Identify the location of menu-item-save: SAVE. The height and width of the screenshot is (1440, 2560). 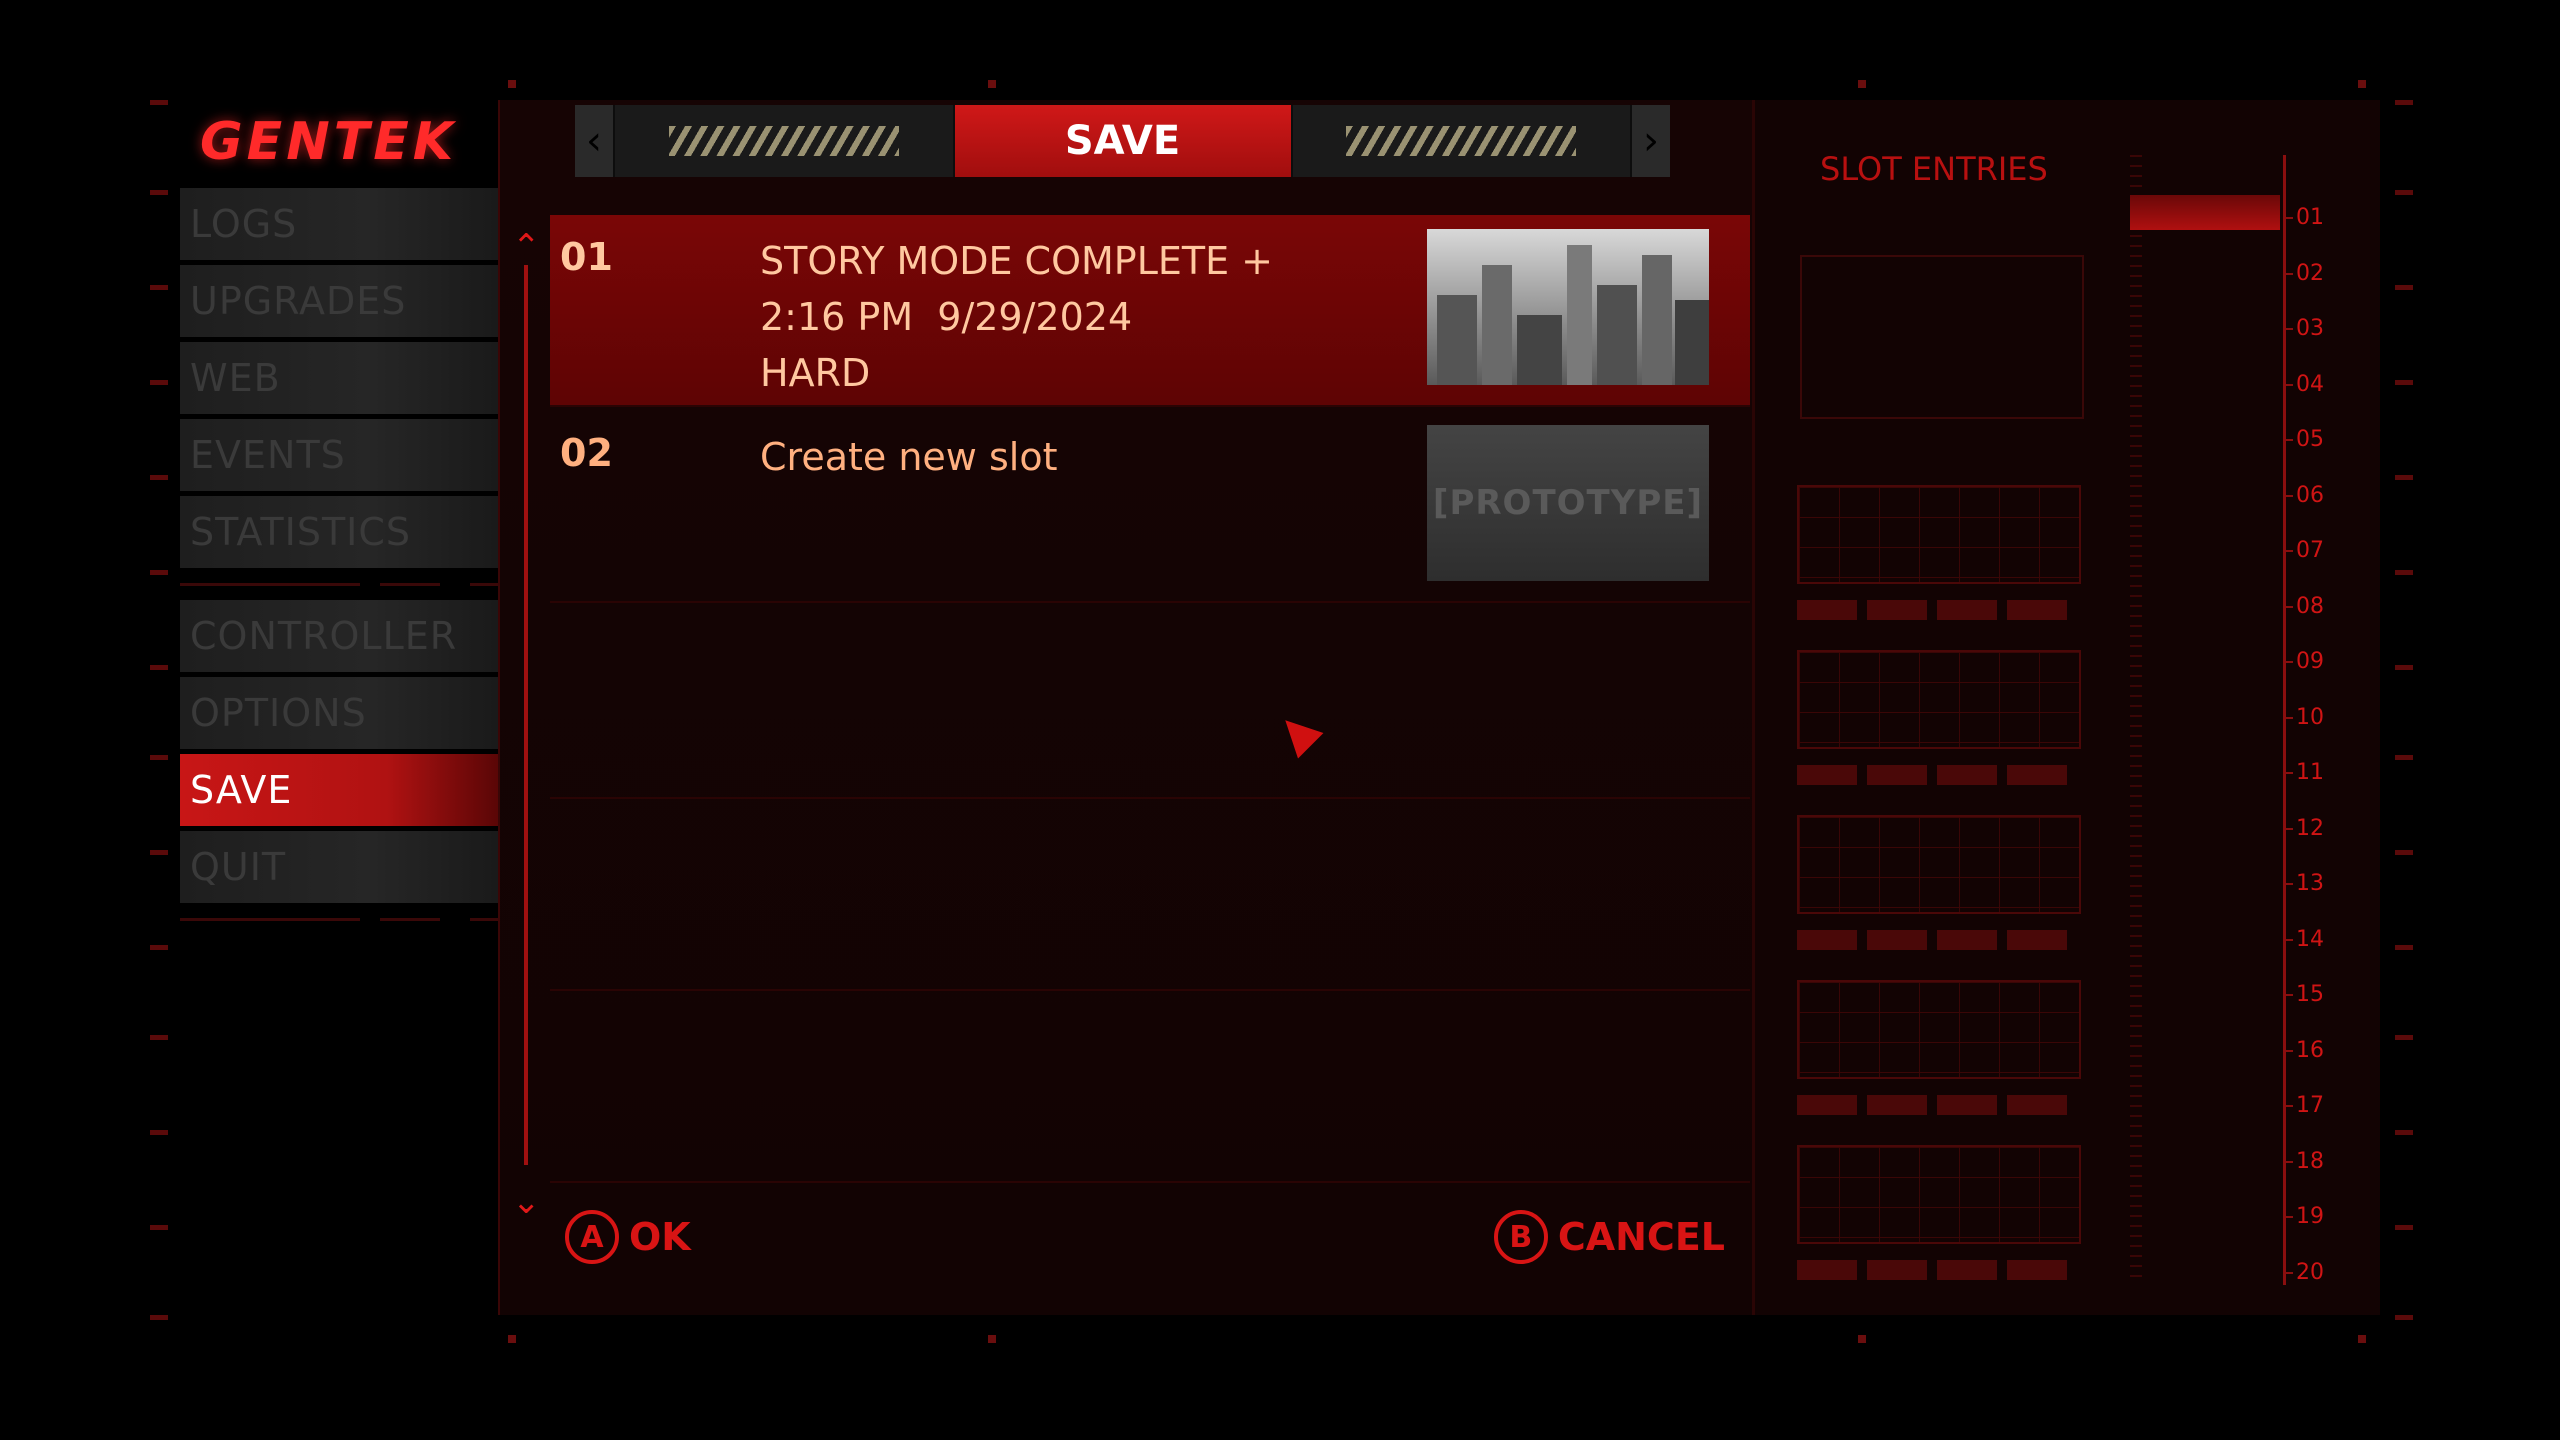
(339, 790).